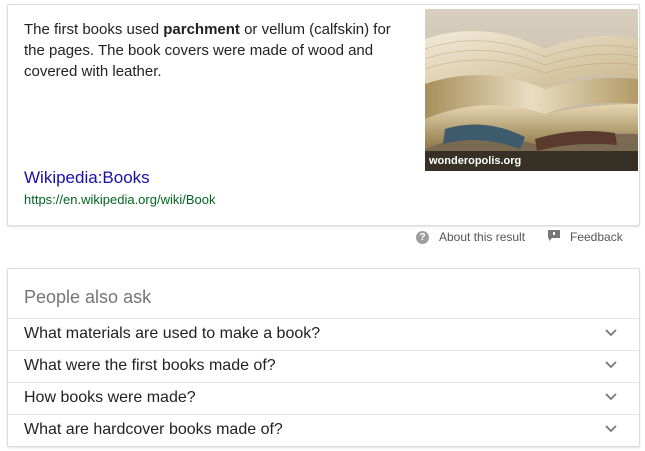 This screenshot has width=645, height=451. I want to click on paa-question-text: What were the first books made of?, so click(150, 365).